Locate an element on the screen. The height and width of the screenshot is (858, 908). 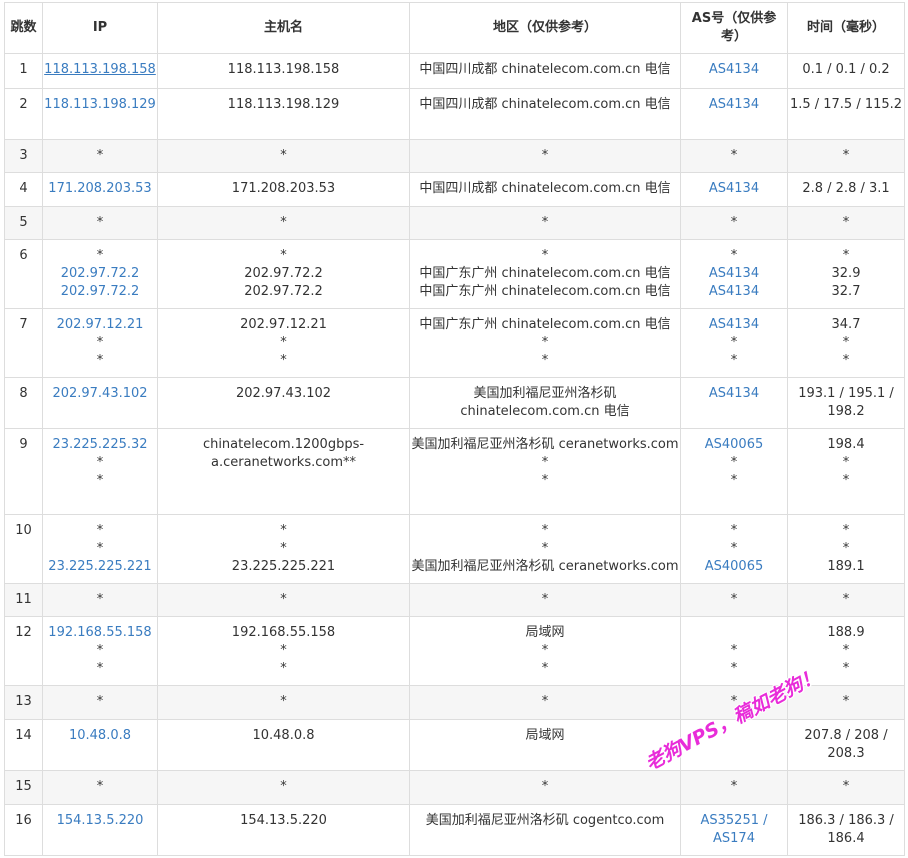
table-row: 15 * * * * * is located at coordinates (454, 787).